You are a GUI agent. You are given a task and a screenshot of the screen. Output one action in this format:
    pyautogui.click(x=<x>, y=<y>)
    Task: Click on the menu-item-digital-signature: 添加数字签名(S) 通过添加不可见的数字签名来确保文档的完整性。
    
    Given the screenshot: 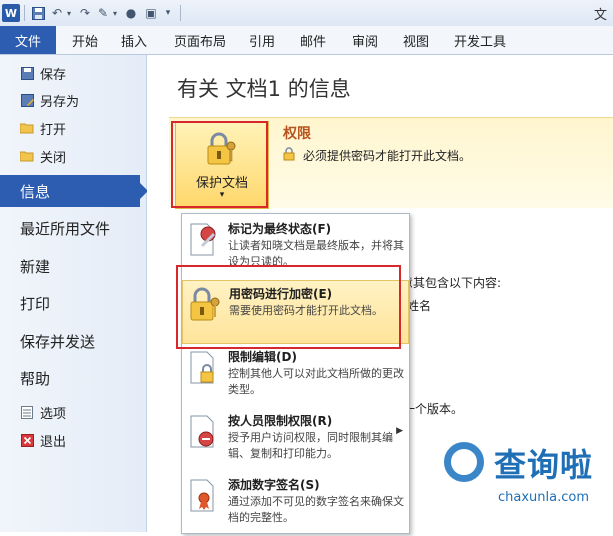 What is the action you would take?
    pyautogui.click(x=295, y=504)
    